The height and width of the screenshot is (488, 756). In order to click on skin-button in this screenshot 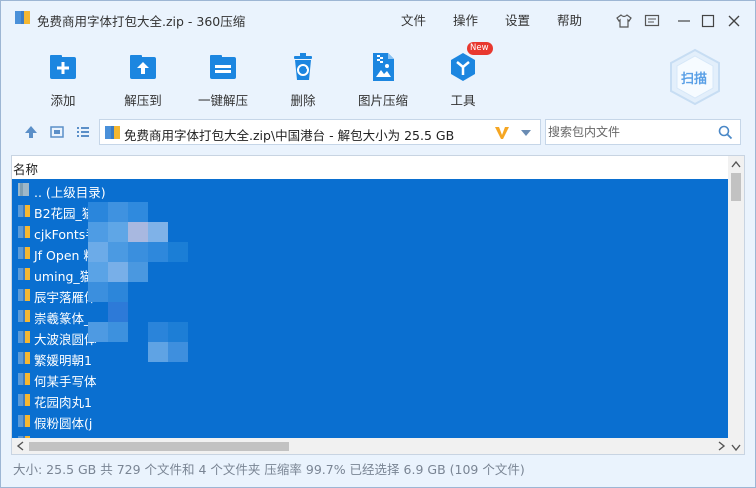, I will do `click(624, 21)`.